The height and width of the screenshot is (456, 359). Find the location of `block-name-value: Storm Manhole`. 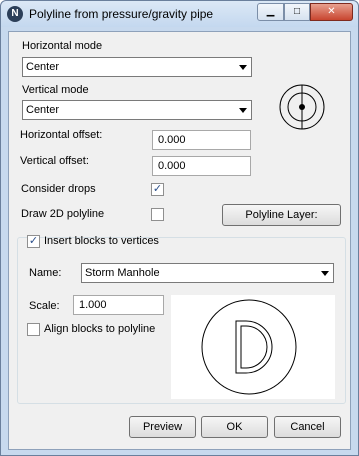

block-name-value: Storm Manhole is located at coordinates (122, 273).